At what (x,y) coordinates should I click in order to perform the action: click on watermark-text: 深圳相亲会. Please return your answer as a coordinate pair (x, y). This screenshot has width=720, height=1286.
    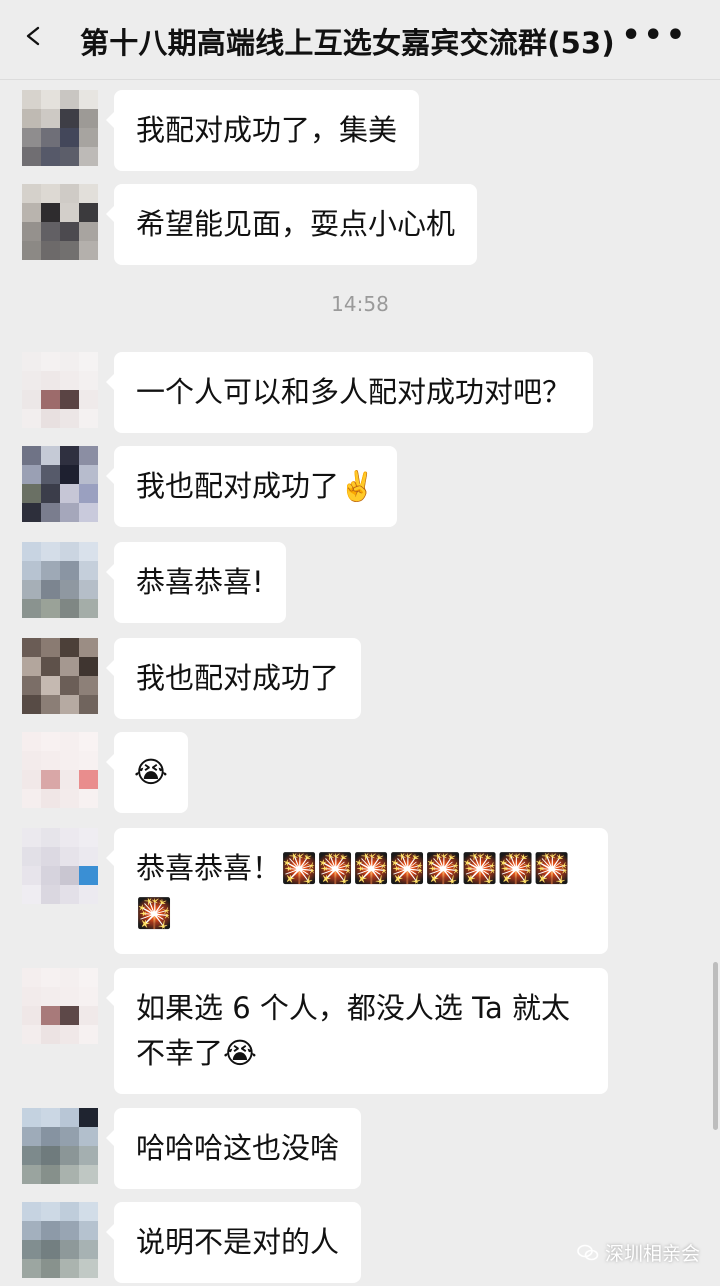
    Looking at the image, I should click on (652, 1254).